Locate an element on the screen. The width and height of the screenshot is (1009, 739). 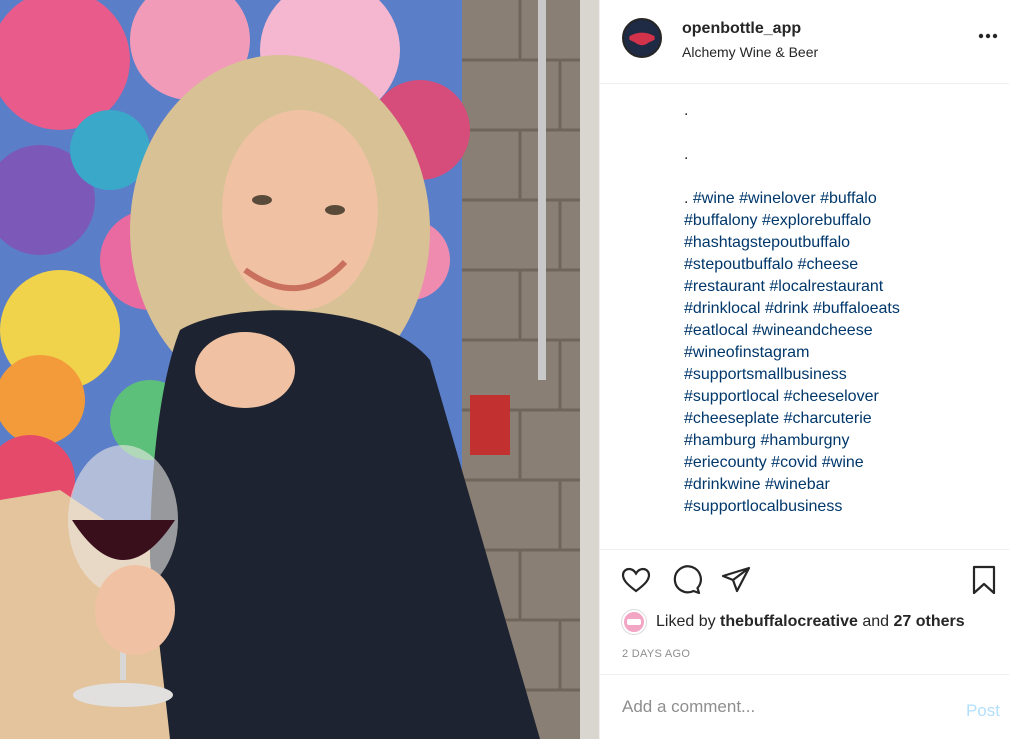
caption-prefix: . is located at coordinates (688, 198).